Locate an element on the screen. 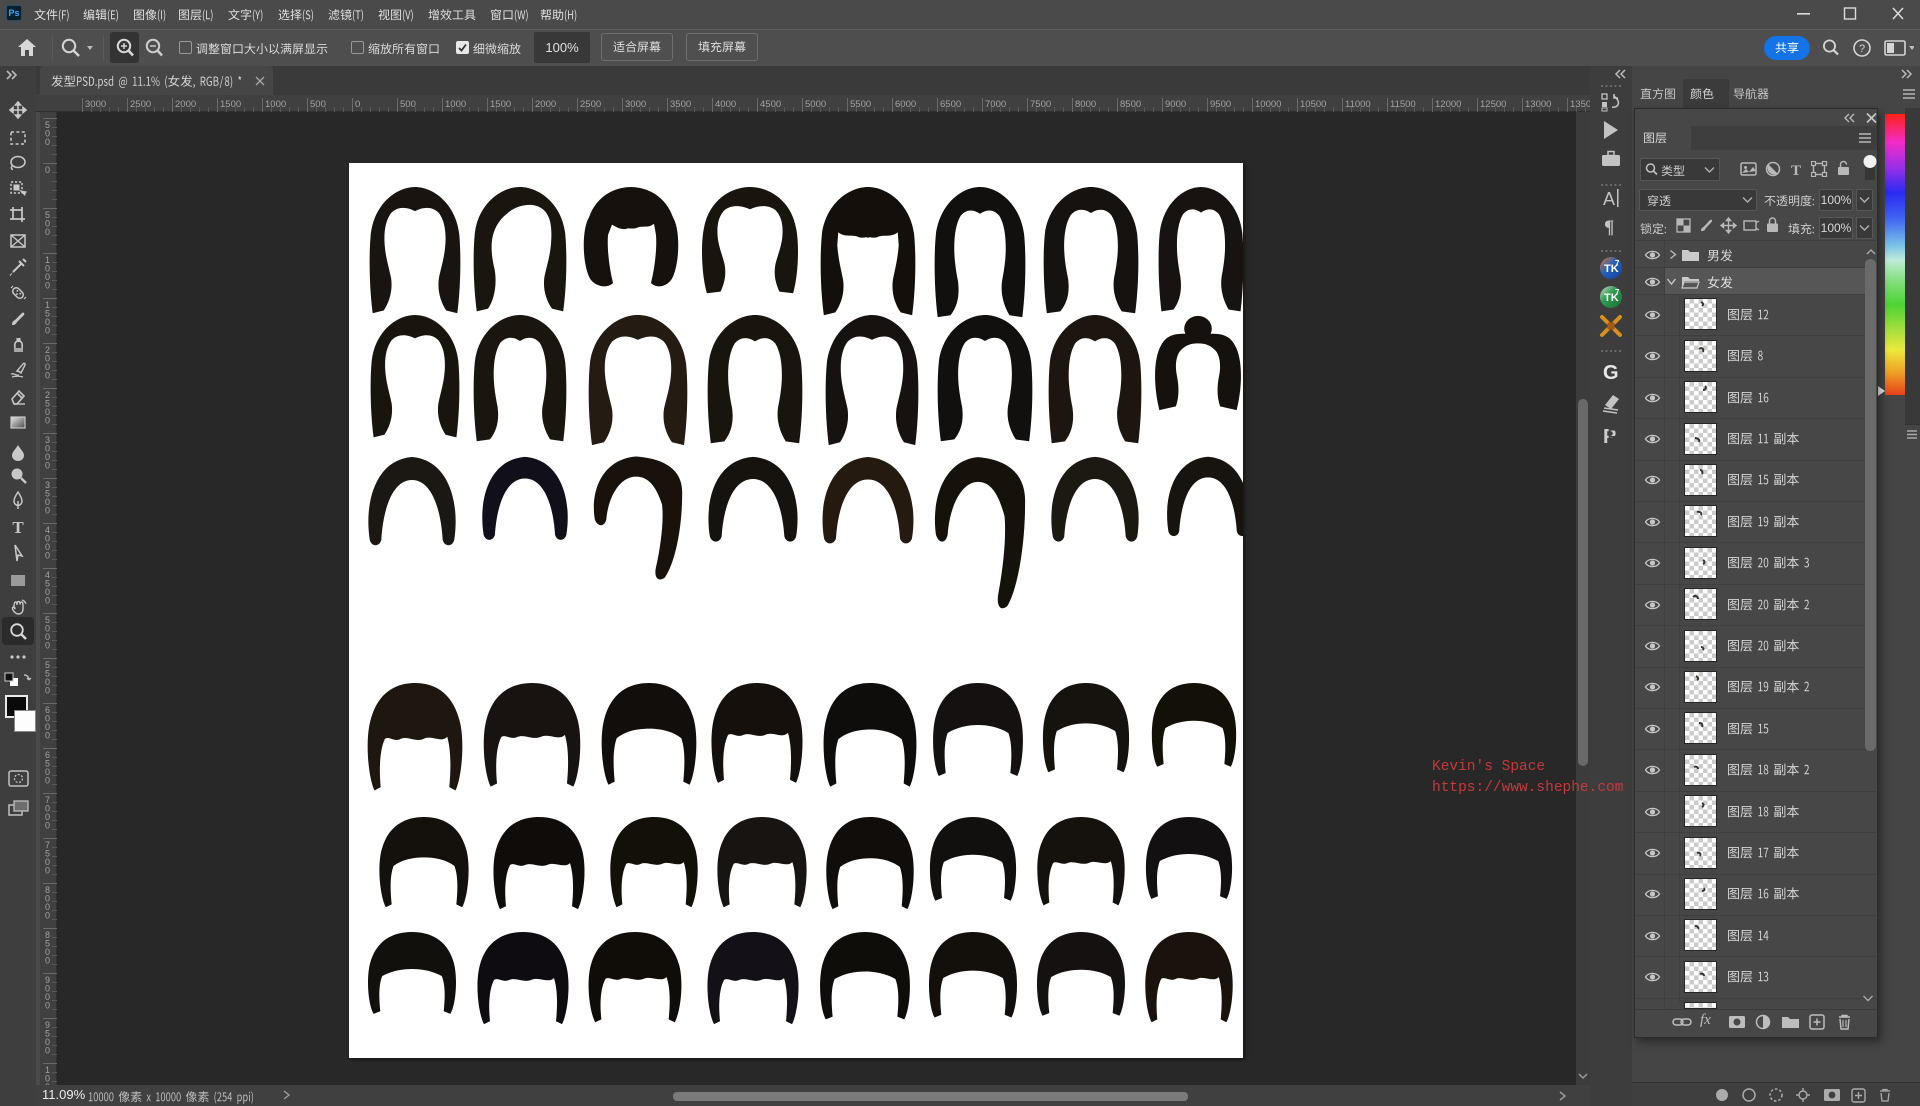 The width and height of the screenshot is (1920, 1106). svg-text: 13500 is located at coordinates (1580, 104).